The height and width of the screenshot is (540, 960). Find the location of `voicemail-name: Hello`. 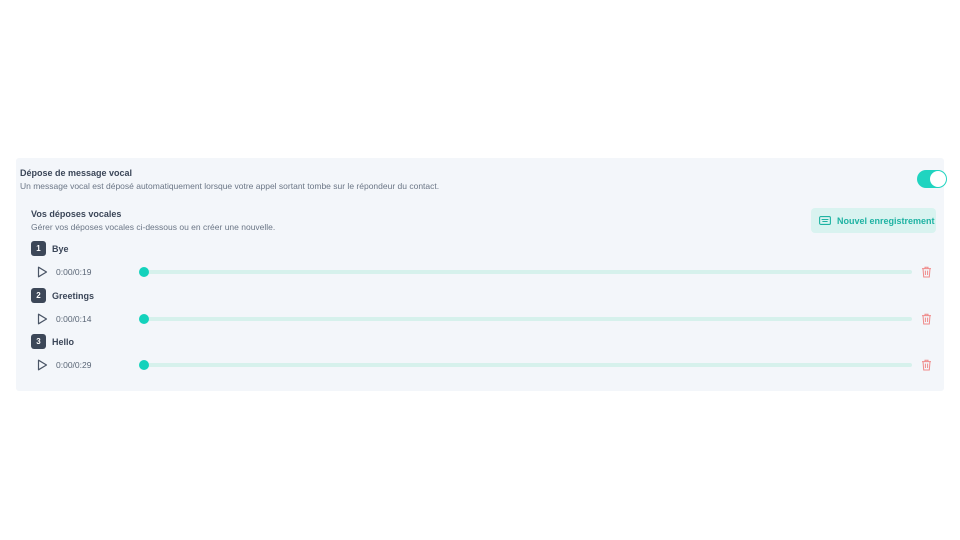

voicemail-name: Hello is located at coordinates (63, 341).